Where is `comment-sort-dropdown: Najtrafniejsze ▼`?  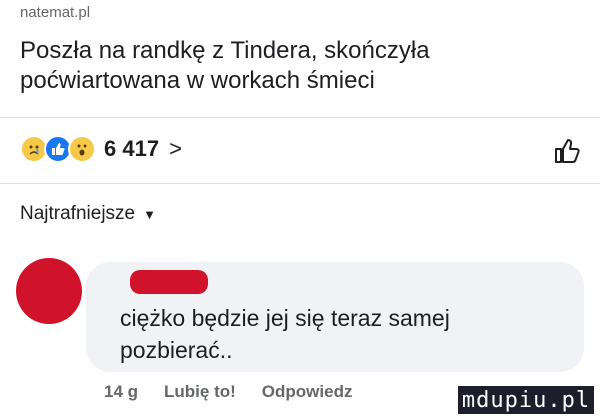
comment-sort-dropdown: Najtrafniejsze ▼ is located at coordinates (88, 214).